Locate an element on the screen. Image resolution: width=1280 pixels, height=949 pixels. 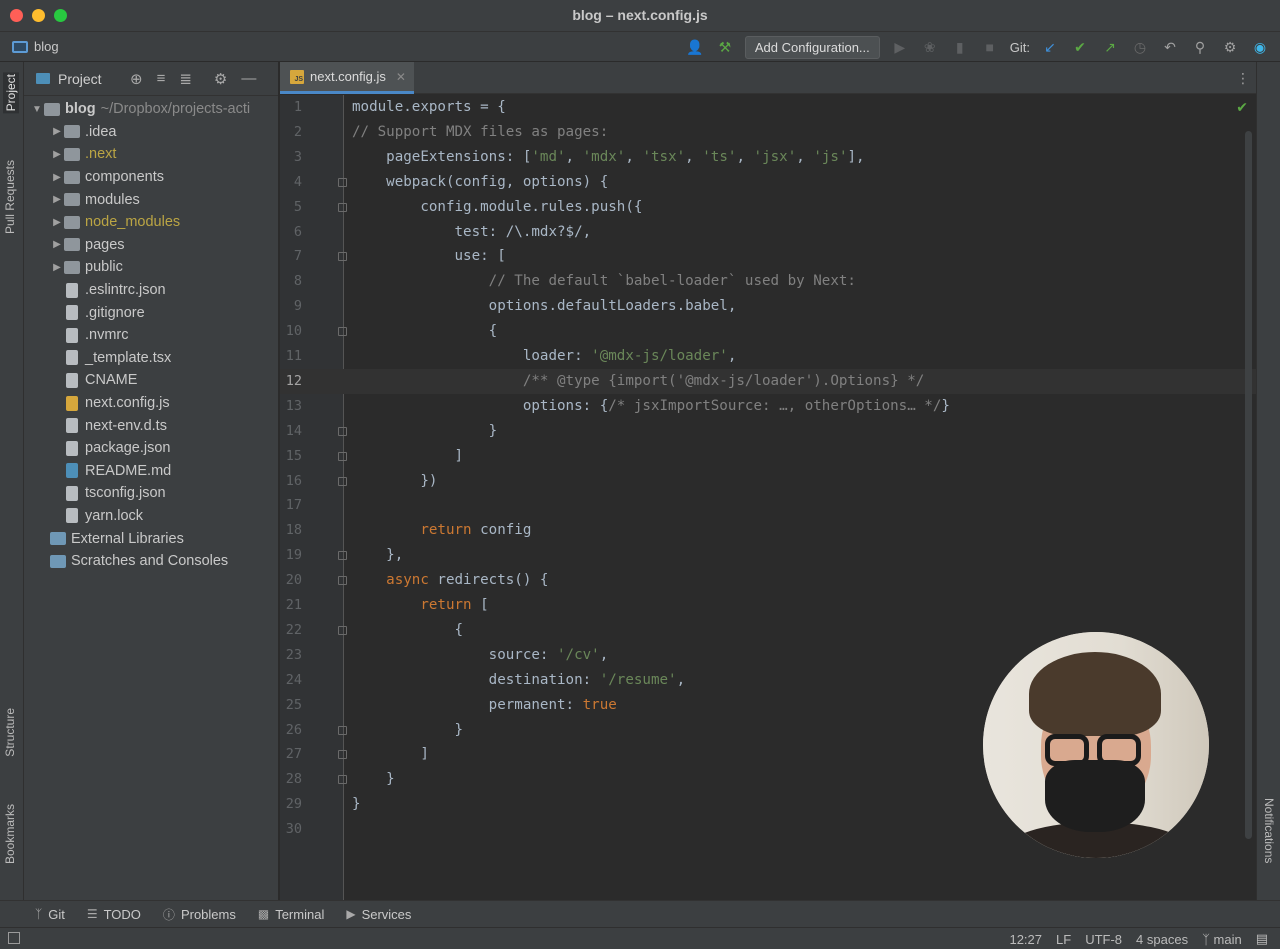
project-panel-title: Project is located at coordinates (80, 79).